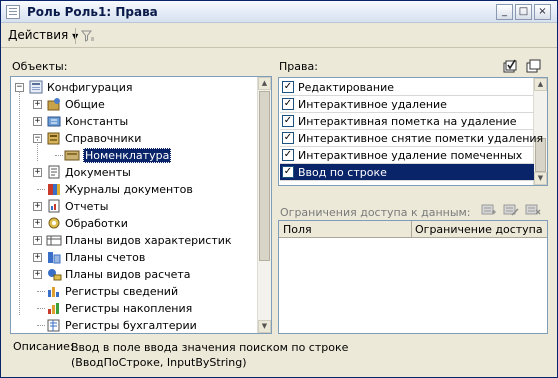  What do you see at coordinates (135, 104) in the screenshot?
I see `tree-item: + Общие` at bounding box center [135, 104].